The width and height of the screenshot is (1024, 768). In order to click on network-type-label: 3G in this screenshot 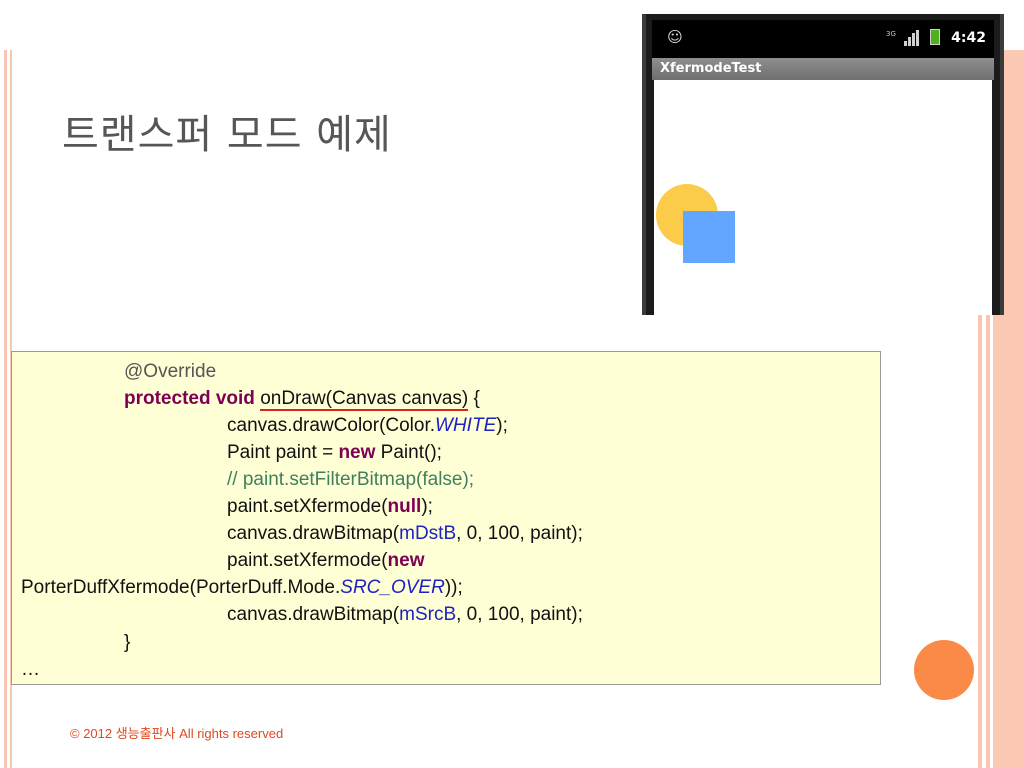, I will do `click(891, 34)`.